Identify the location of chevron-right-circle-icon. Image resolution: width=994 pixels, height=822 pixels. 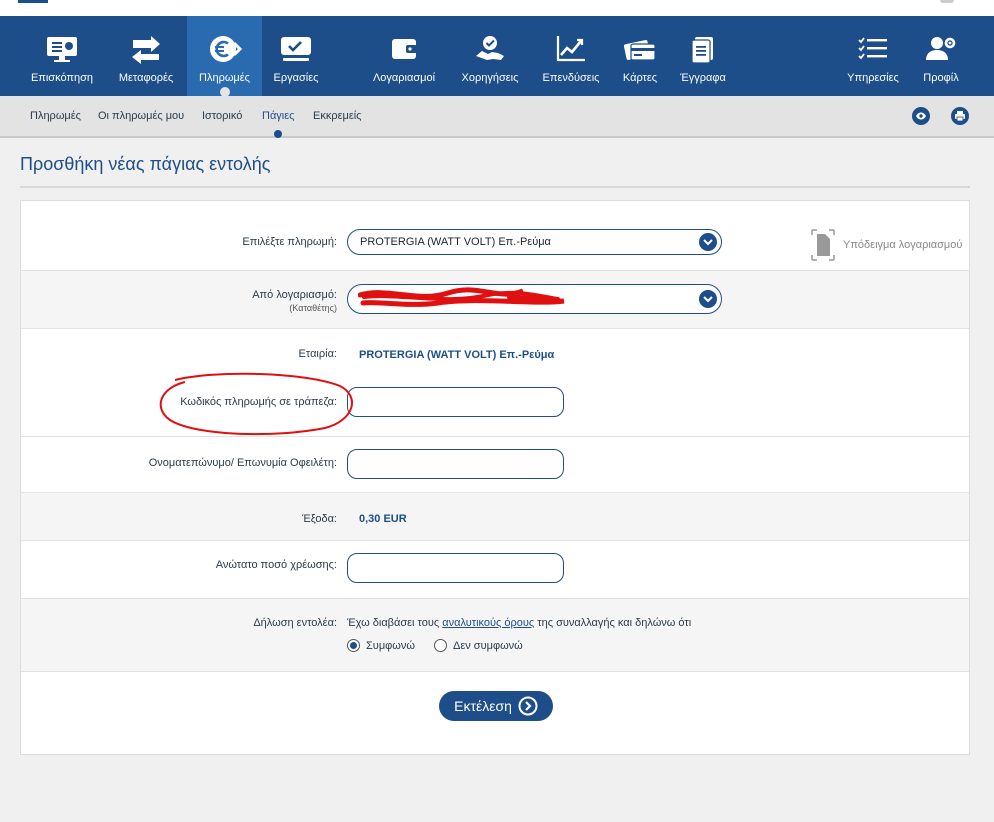
(528, 706).